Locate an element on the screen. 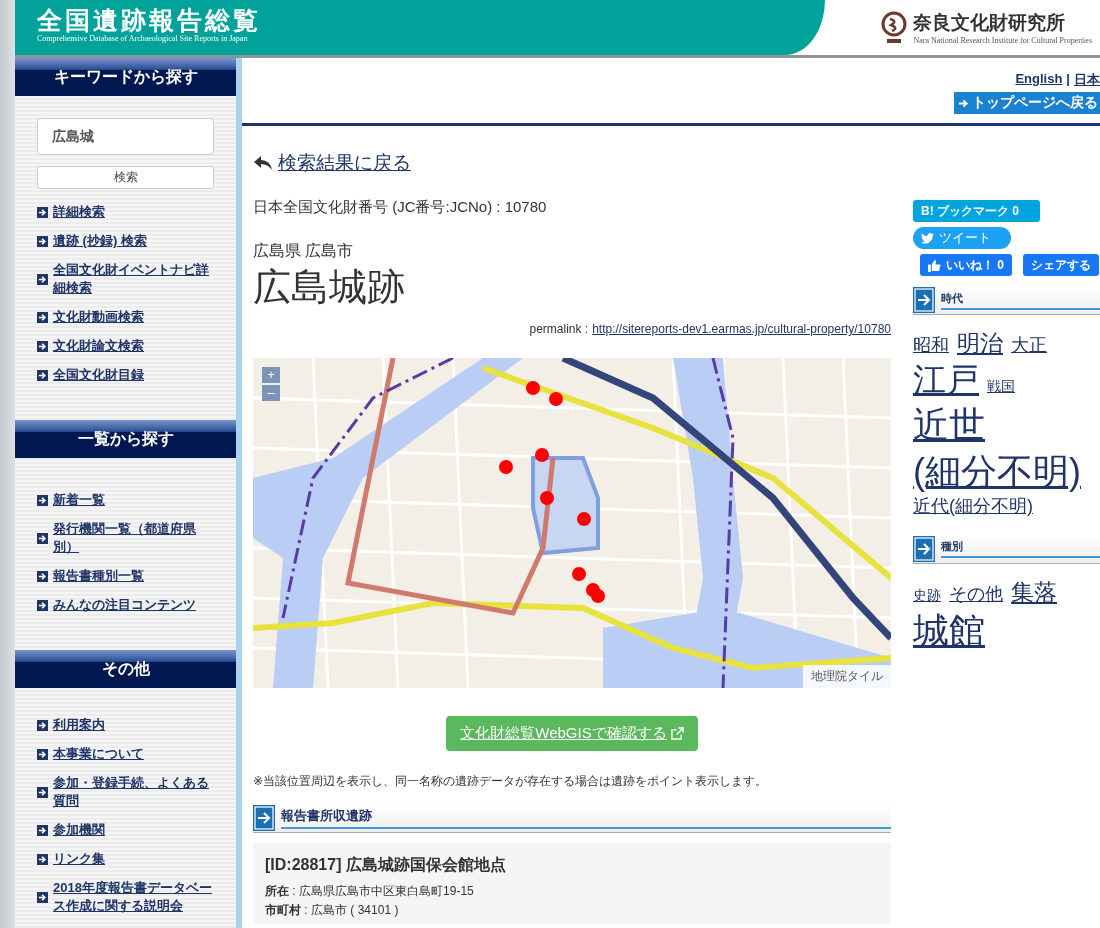 The height and width of the screenshot is (928, 1100). sidebar-link: 全国文化財イベントナビ詳細検索 is located at coordinates (135, 279).